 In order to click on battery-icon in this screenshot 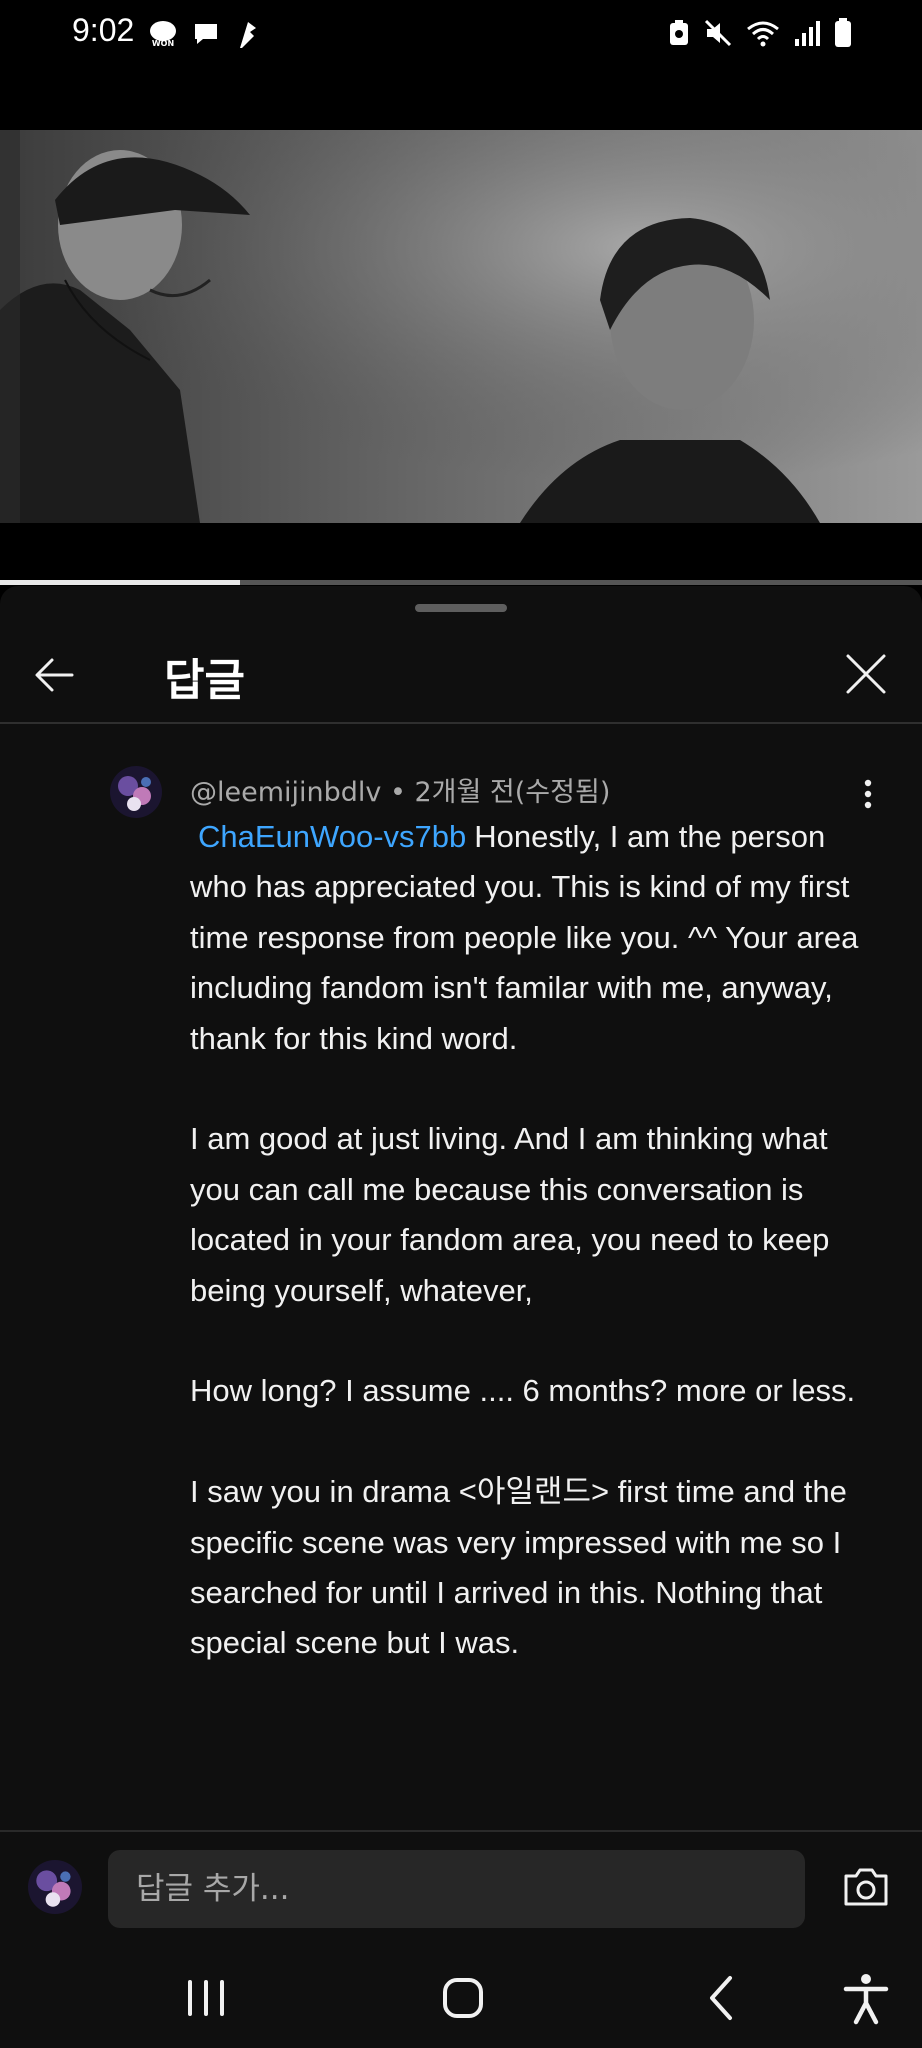, I will do `click(843, 32)`.